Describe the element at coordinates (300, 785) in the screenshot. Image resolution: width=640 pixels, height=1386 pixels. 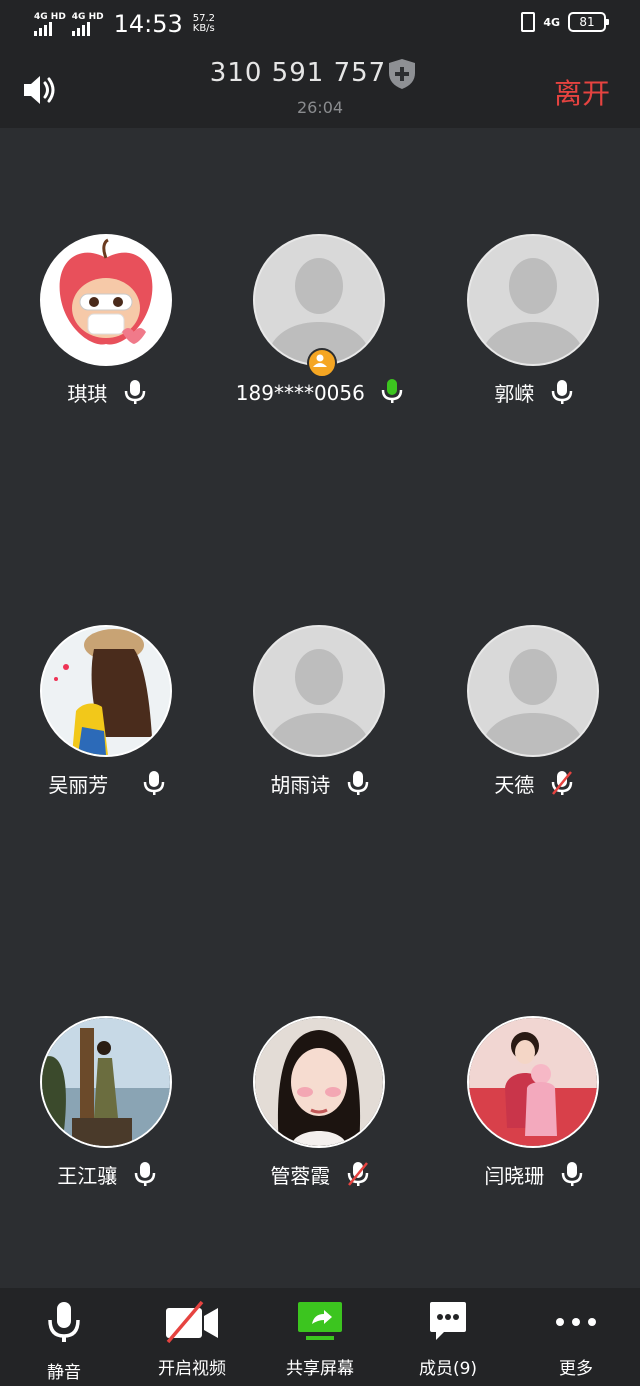
I see `participant-name: 胡雨诗` at that location.